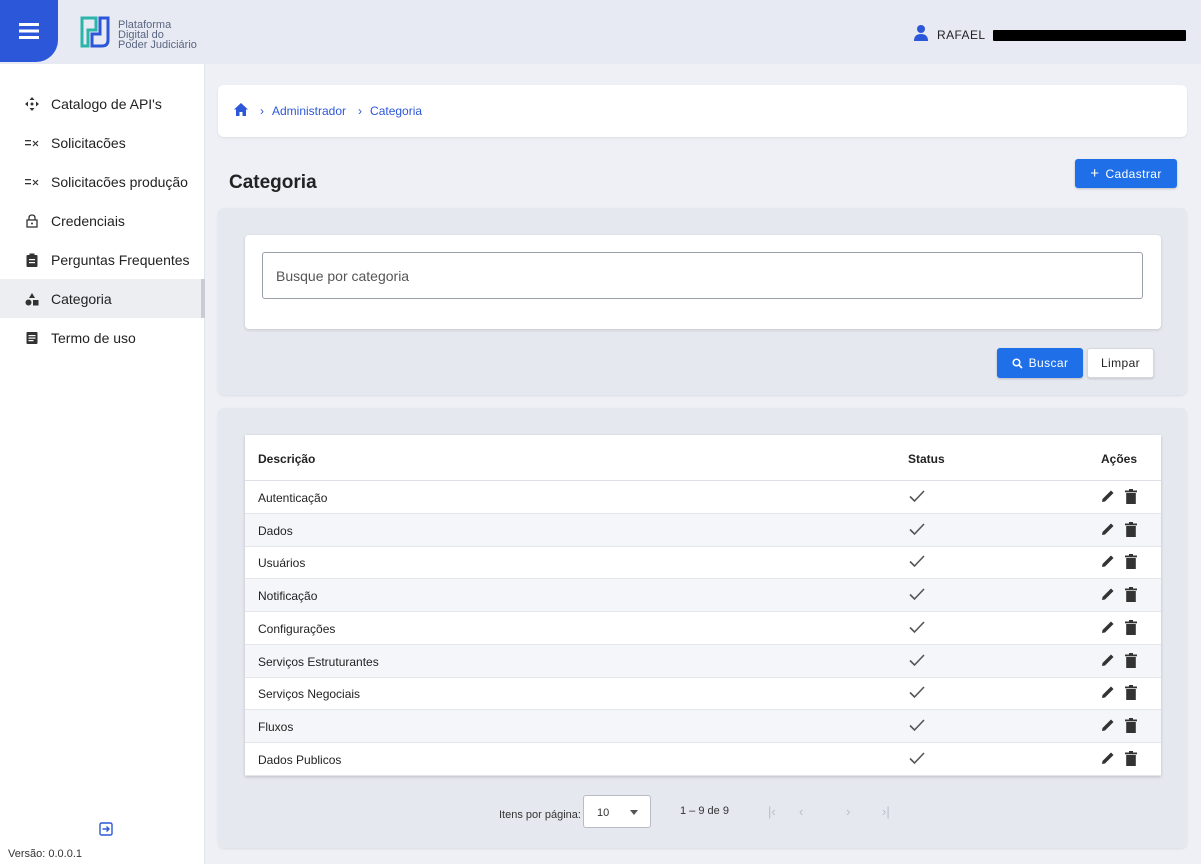  I want to click on row-description: Autenticação, so click(293, 498).